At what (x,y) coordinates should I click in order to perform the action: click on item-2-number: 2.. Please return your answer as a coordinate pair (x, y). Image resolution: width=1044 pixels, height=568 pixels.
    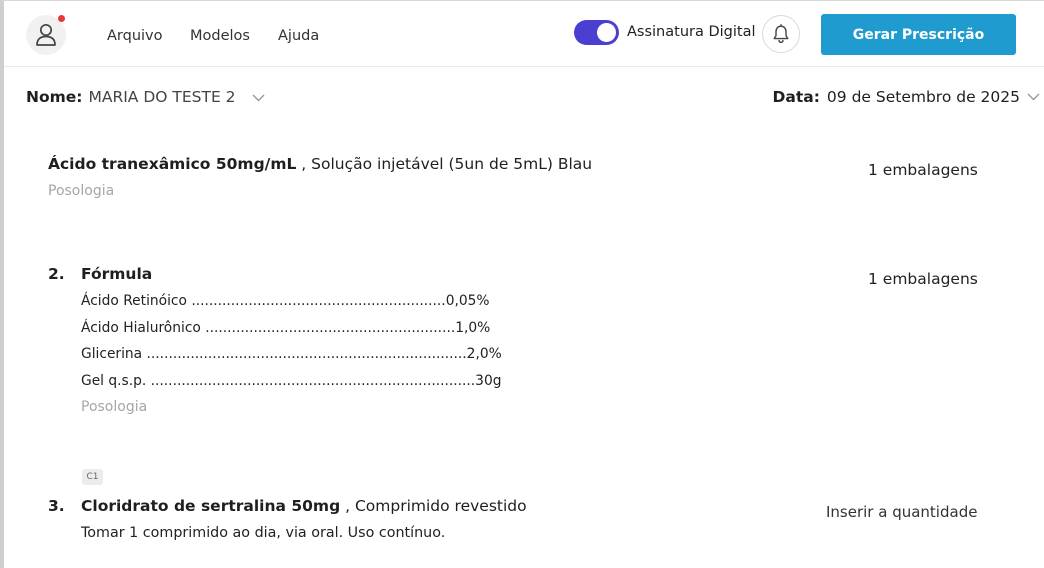
    Looking at the image, I should click on (56, 274).